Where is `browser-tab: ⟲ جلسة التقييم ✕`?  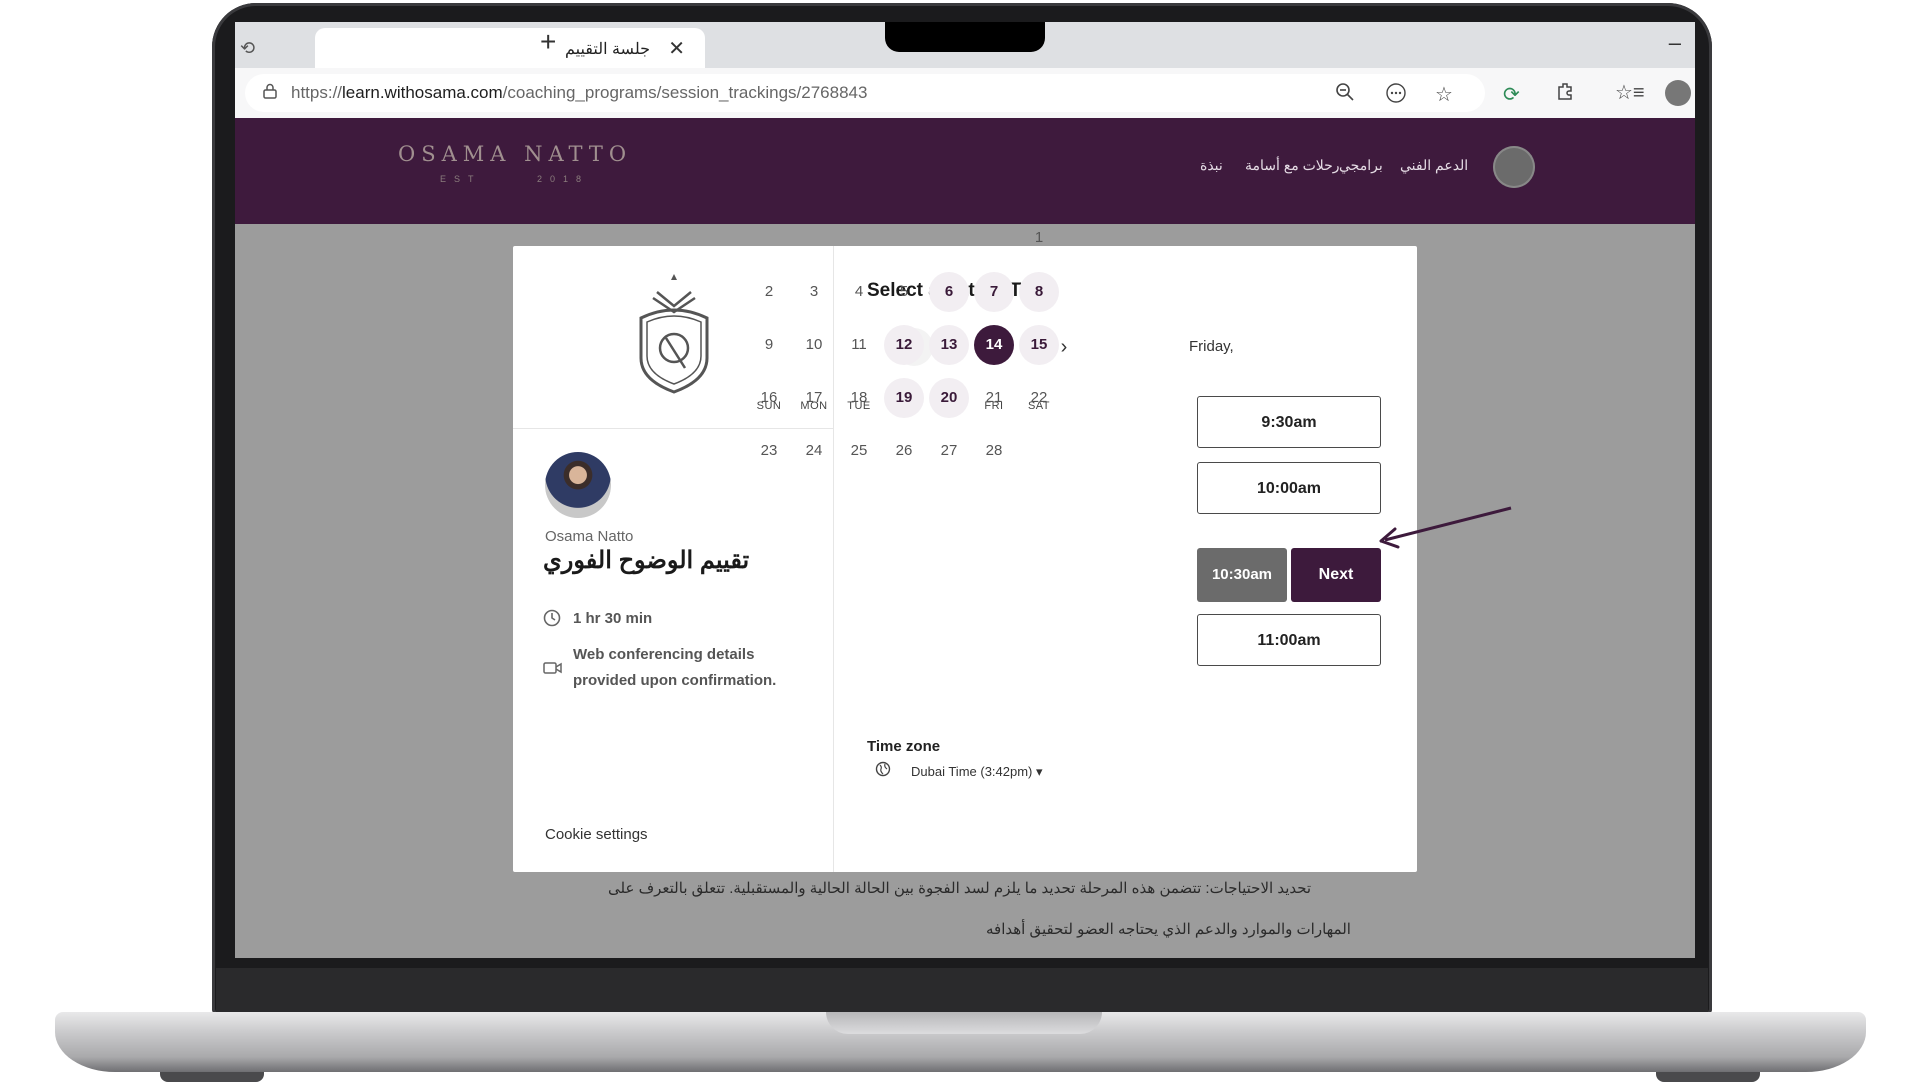
browser-tab: ⟲ جلسة التقييم ✕ is located at coordinates (472, 48).